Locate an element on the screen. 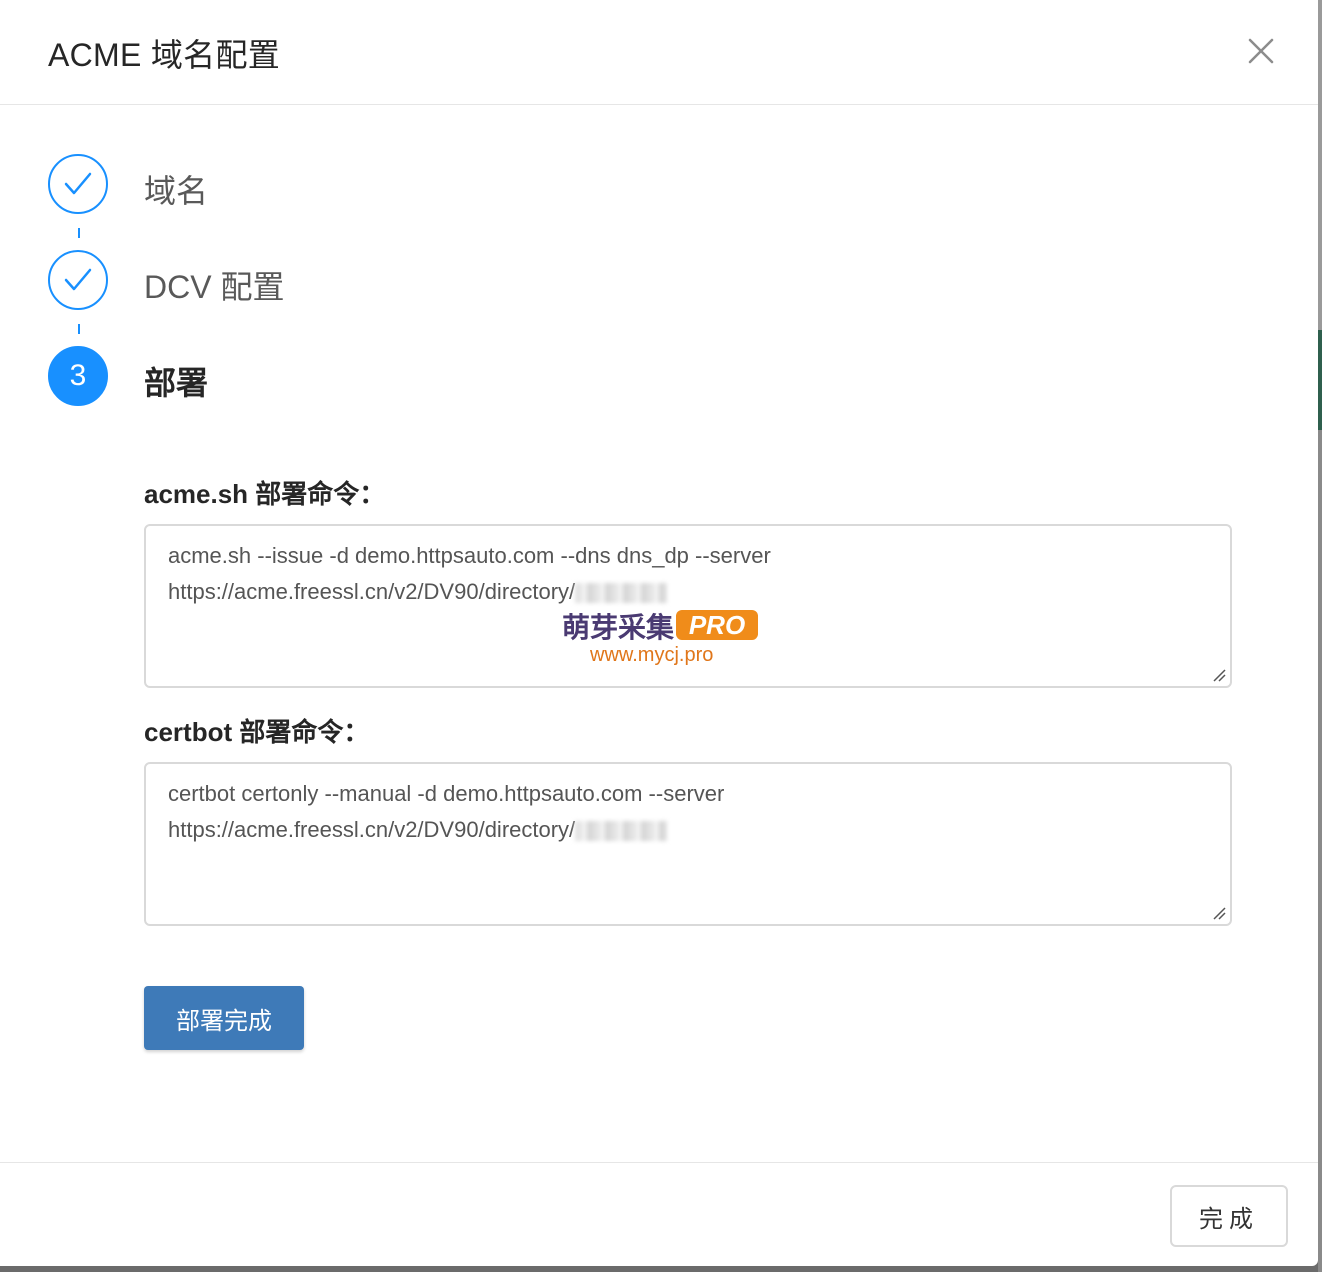 The height and width of the screenshot is (1272, 1322). certbot-deploy-label: certbot 部署命令： is located at coordinates (257, 732).